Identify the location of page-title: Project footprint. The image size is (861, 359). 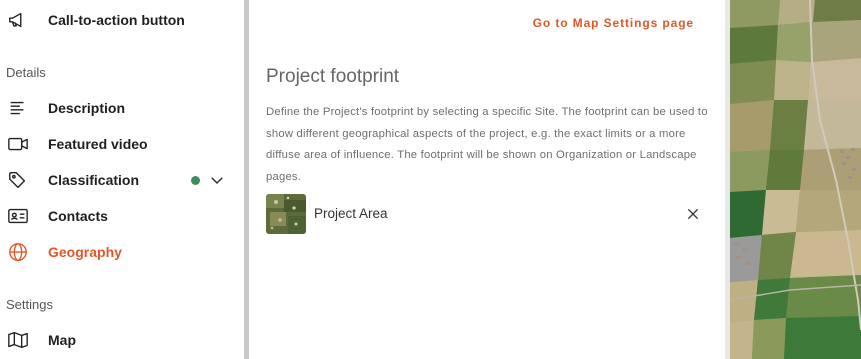
(333, 76).